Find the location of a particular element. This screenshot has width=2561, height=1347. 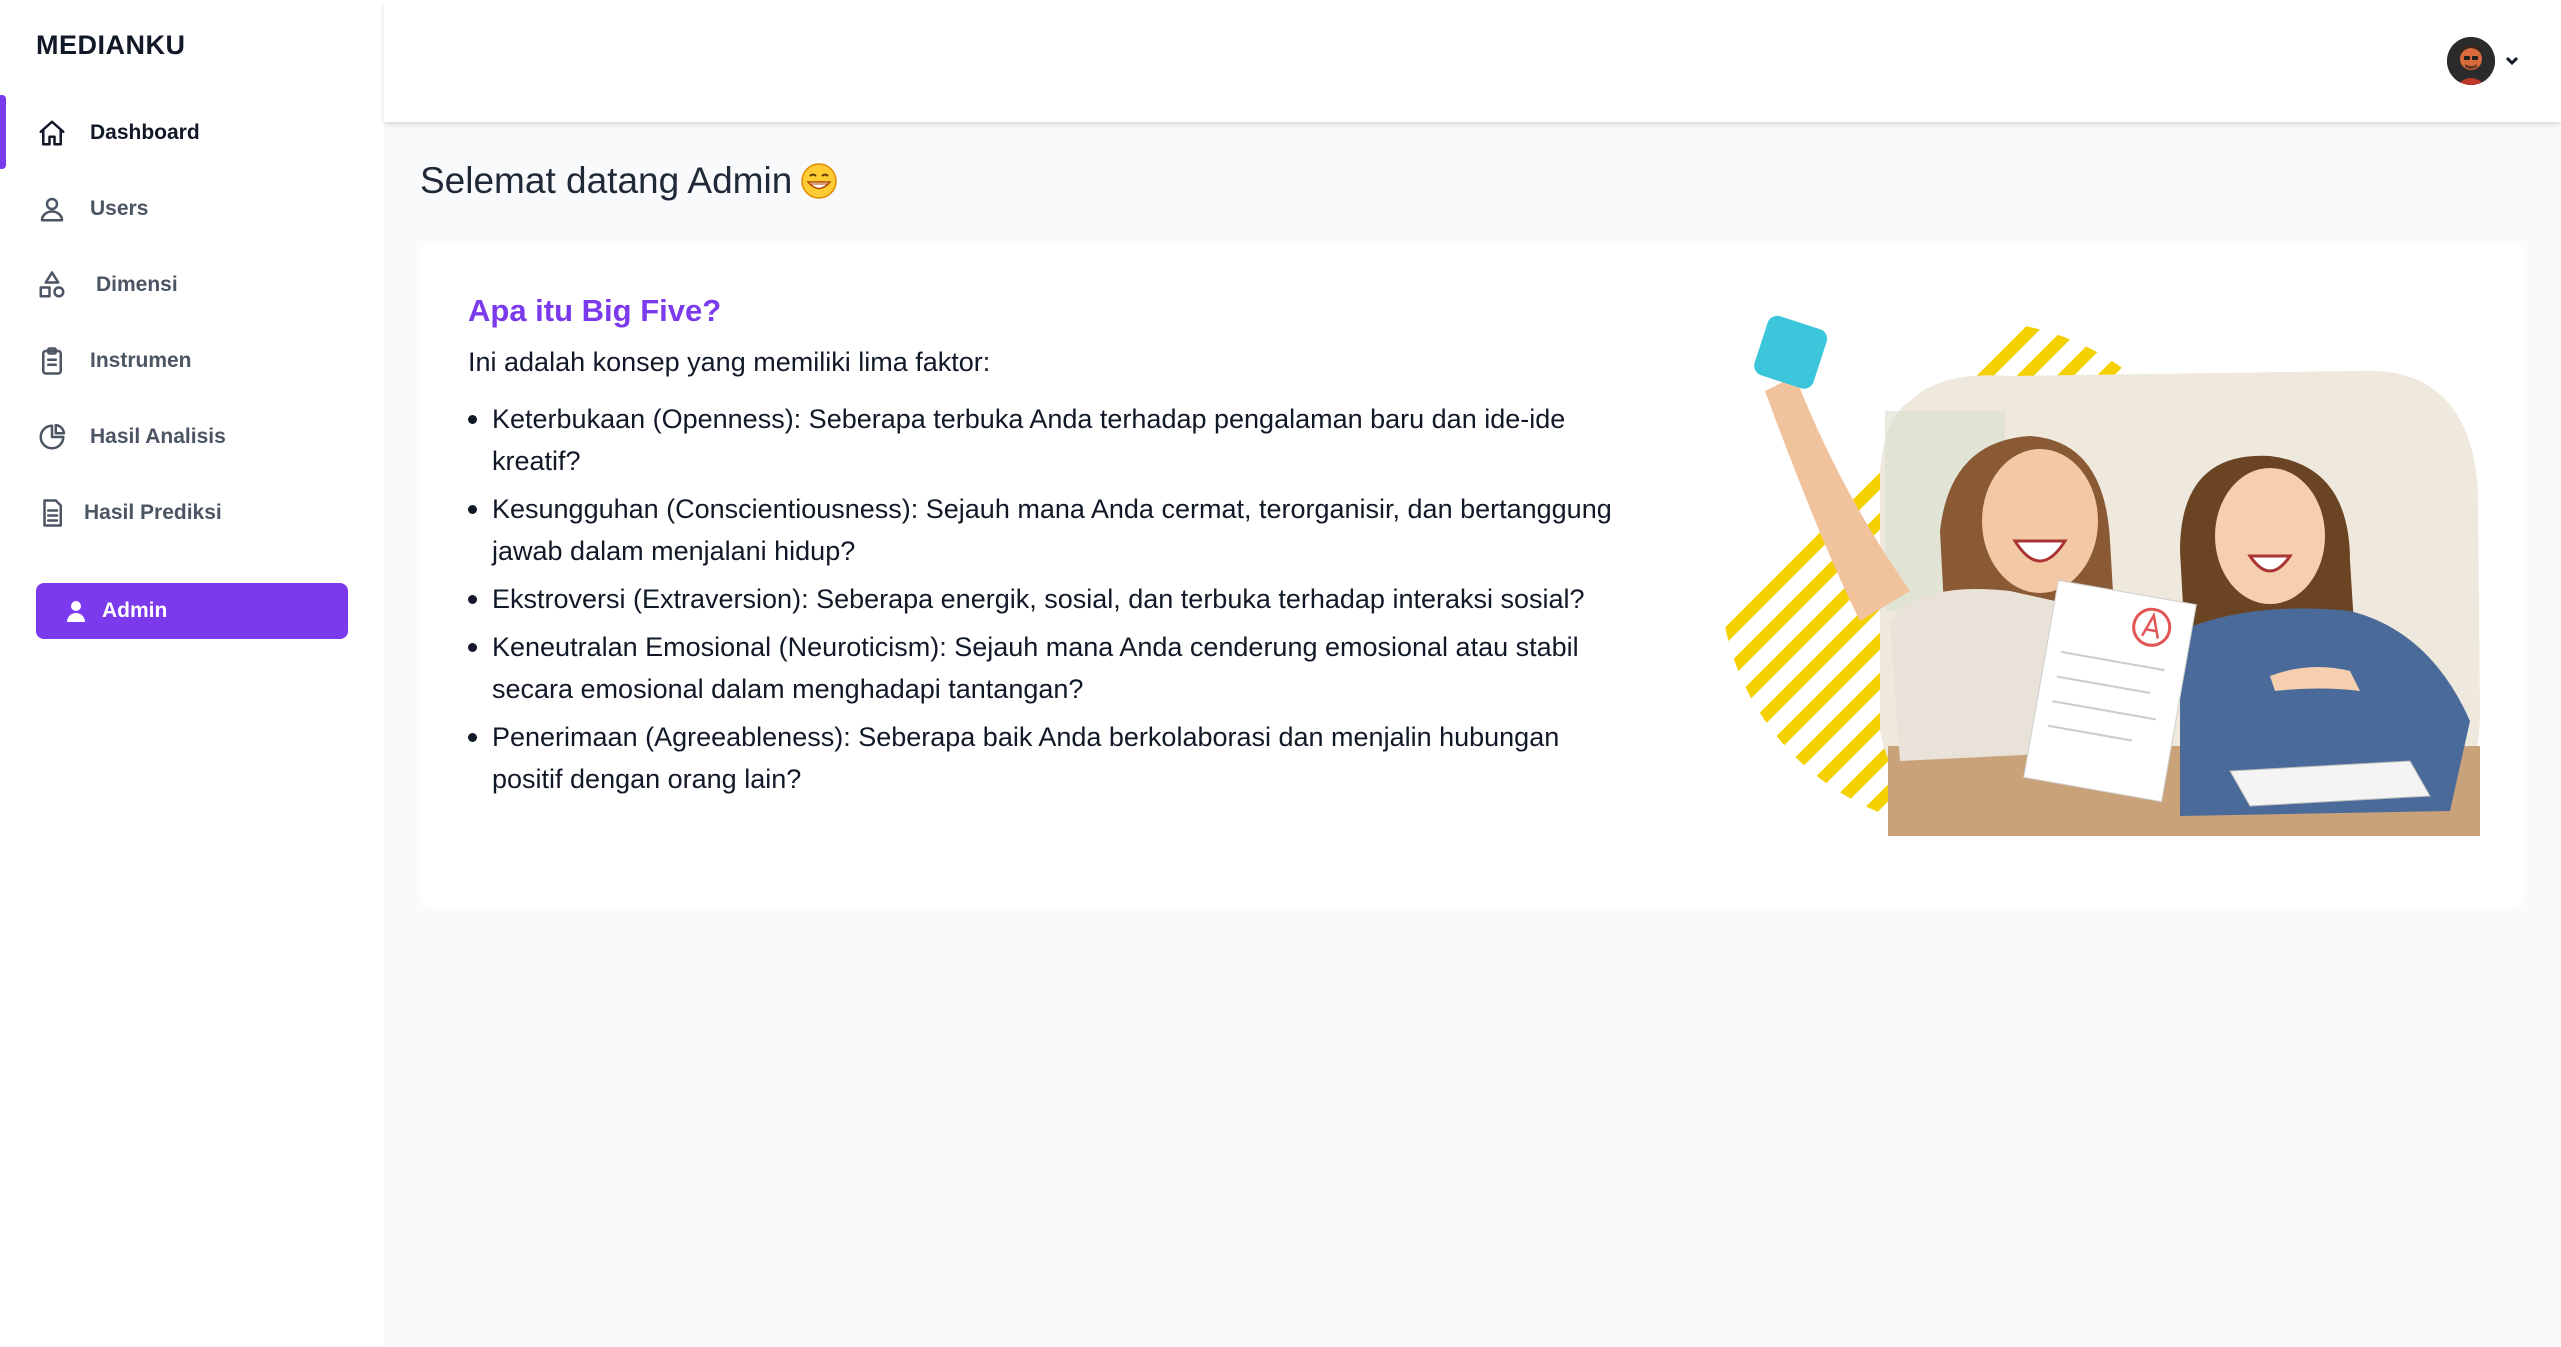

avatar is located at coordinates (2471, 61).